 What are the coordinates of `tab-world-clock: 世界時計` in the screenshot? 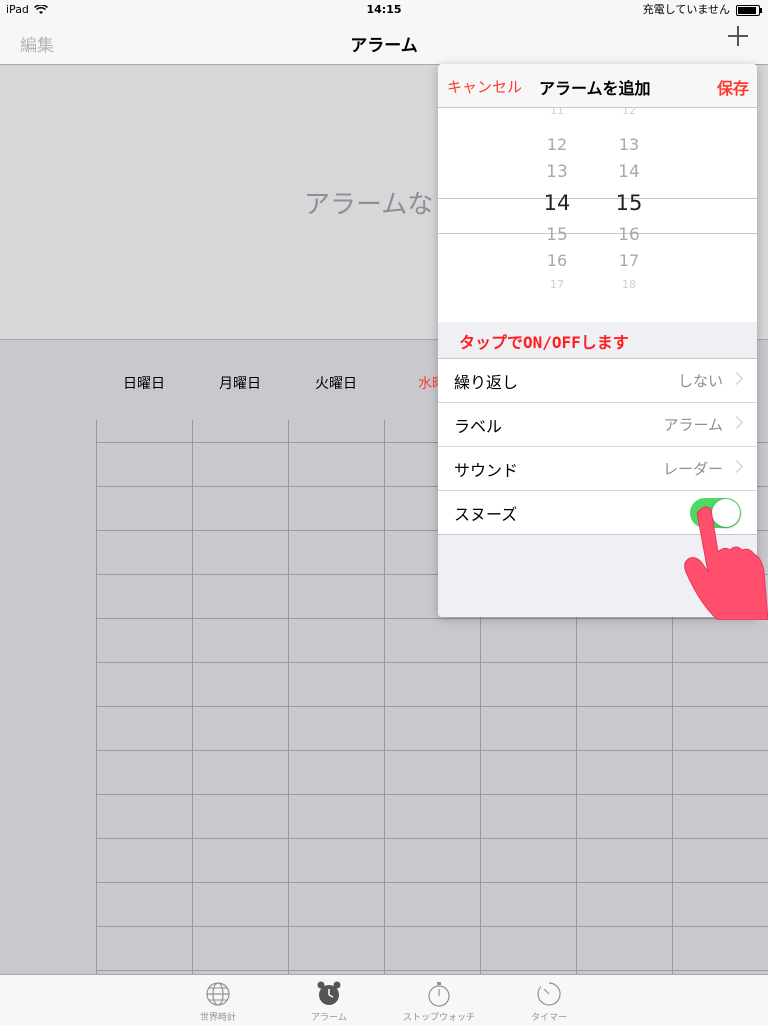 It's located at (218, 1002).